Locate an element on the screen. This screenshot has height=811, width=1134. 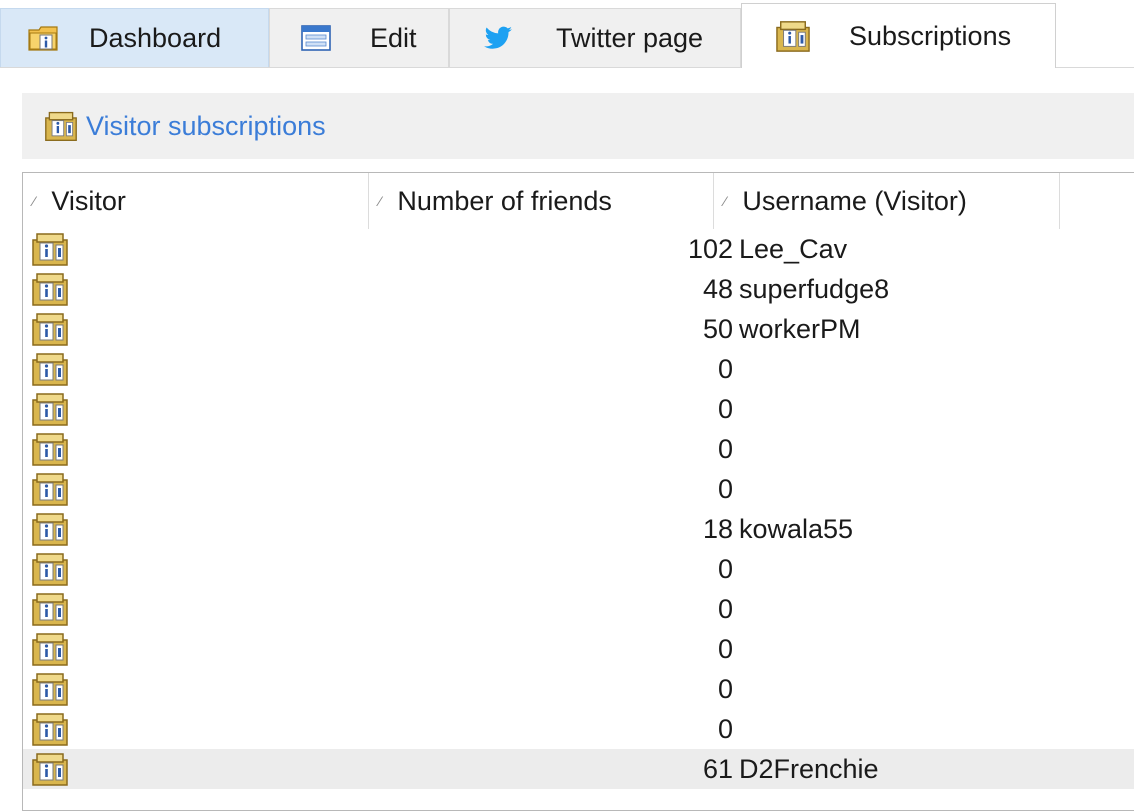
tab-label: Subscriptions is located at coordinates (930, 35).